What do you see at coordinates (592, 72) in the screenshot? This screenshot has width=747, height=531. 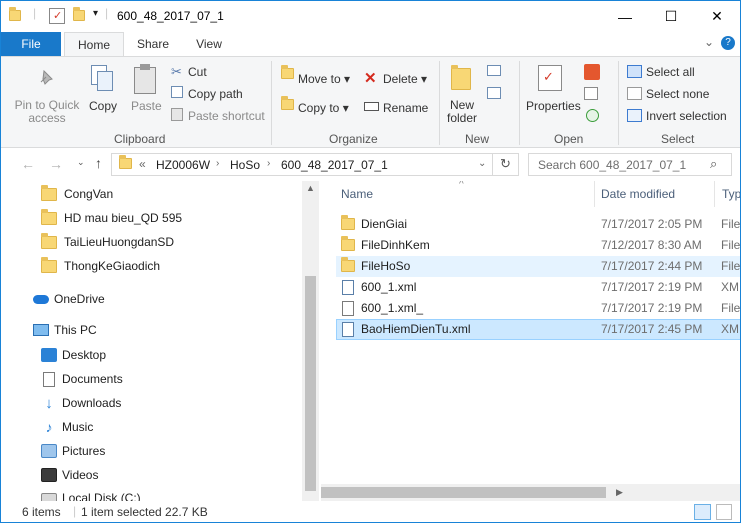 I see `office-open-icon` at bounding box center [592, 72].